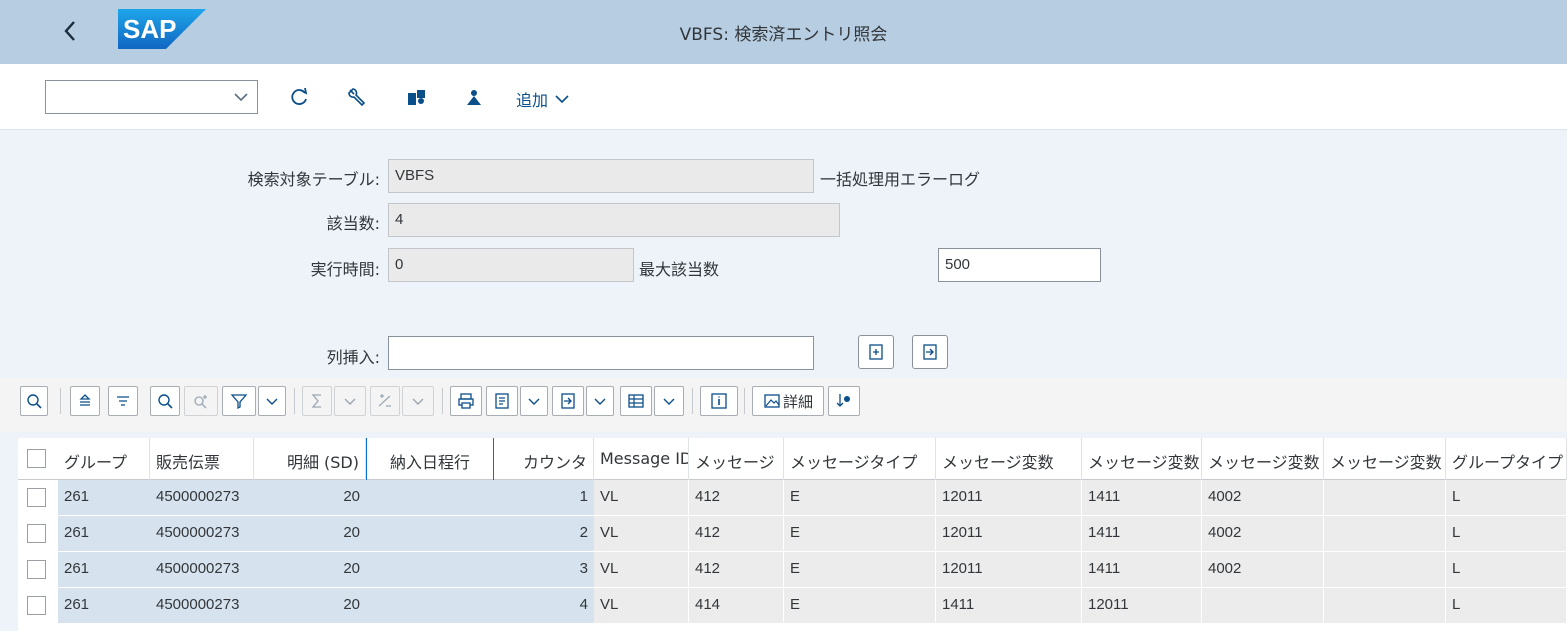 Image resolution: width=1567 pixels, height=631 pixels. I want to click on info-button, so click(719, 401).